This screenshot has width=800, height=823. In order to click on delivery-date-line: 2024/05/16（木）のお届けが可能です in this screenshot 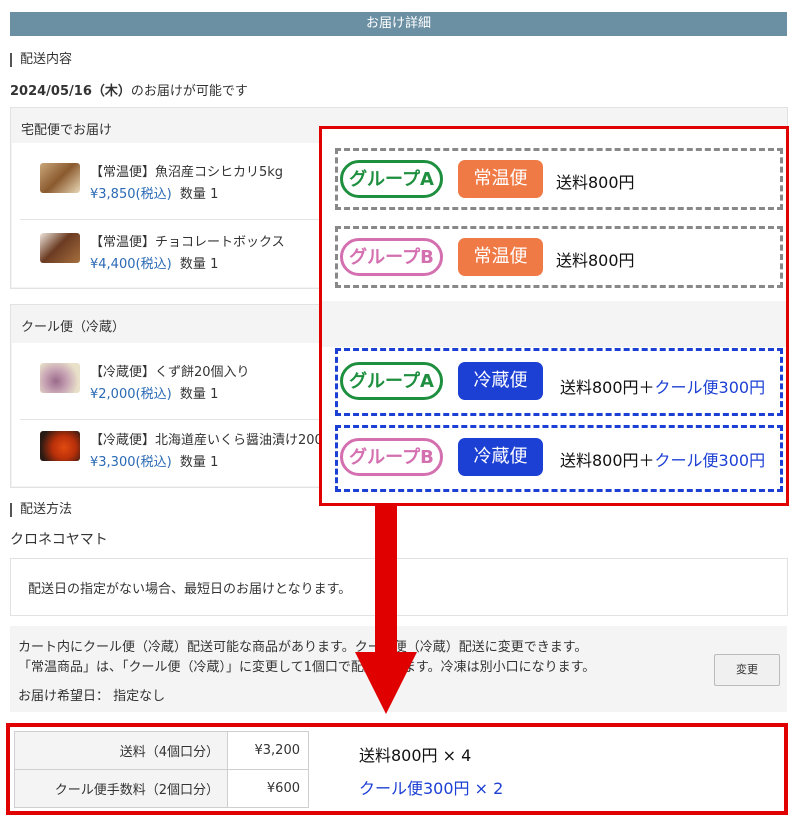, I will do `click(129, 89)`.